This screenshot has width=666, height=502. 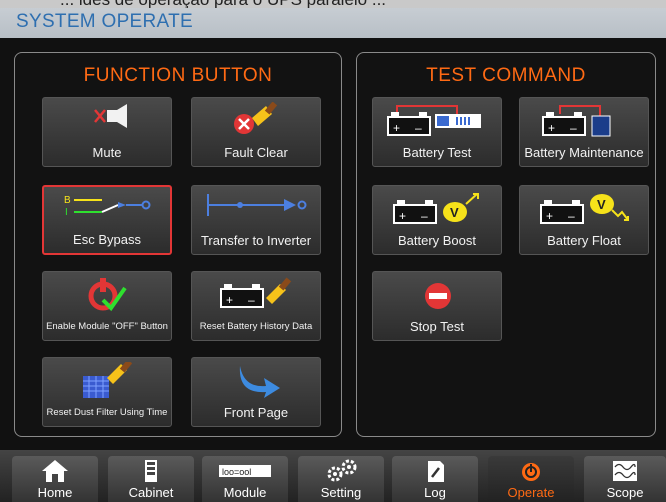 I want to click on test-panel-title: TEST COMMAND, so click(x=506, y=75).